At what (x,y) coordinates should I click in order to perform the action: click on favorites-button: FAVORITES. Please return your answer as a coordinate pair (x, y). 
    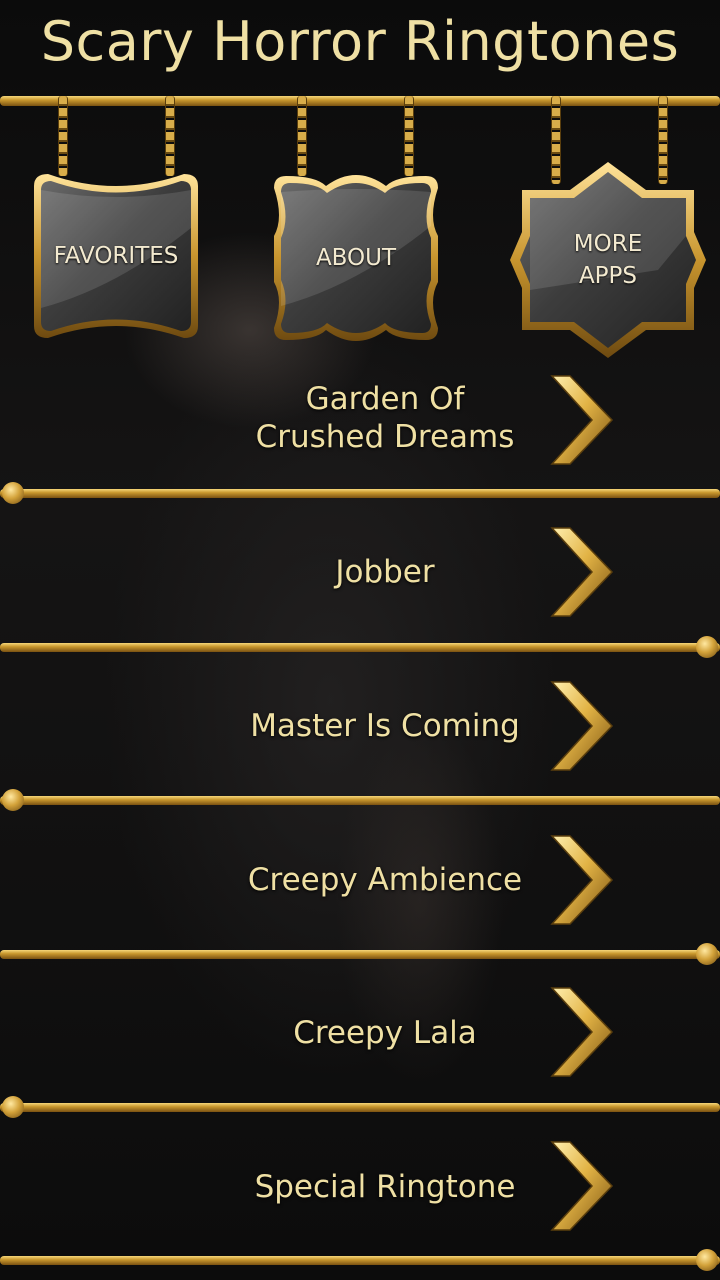
    Looking at the image, I should click on (116, 256).